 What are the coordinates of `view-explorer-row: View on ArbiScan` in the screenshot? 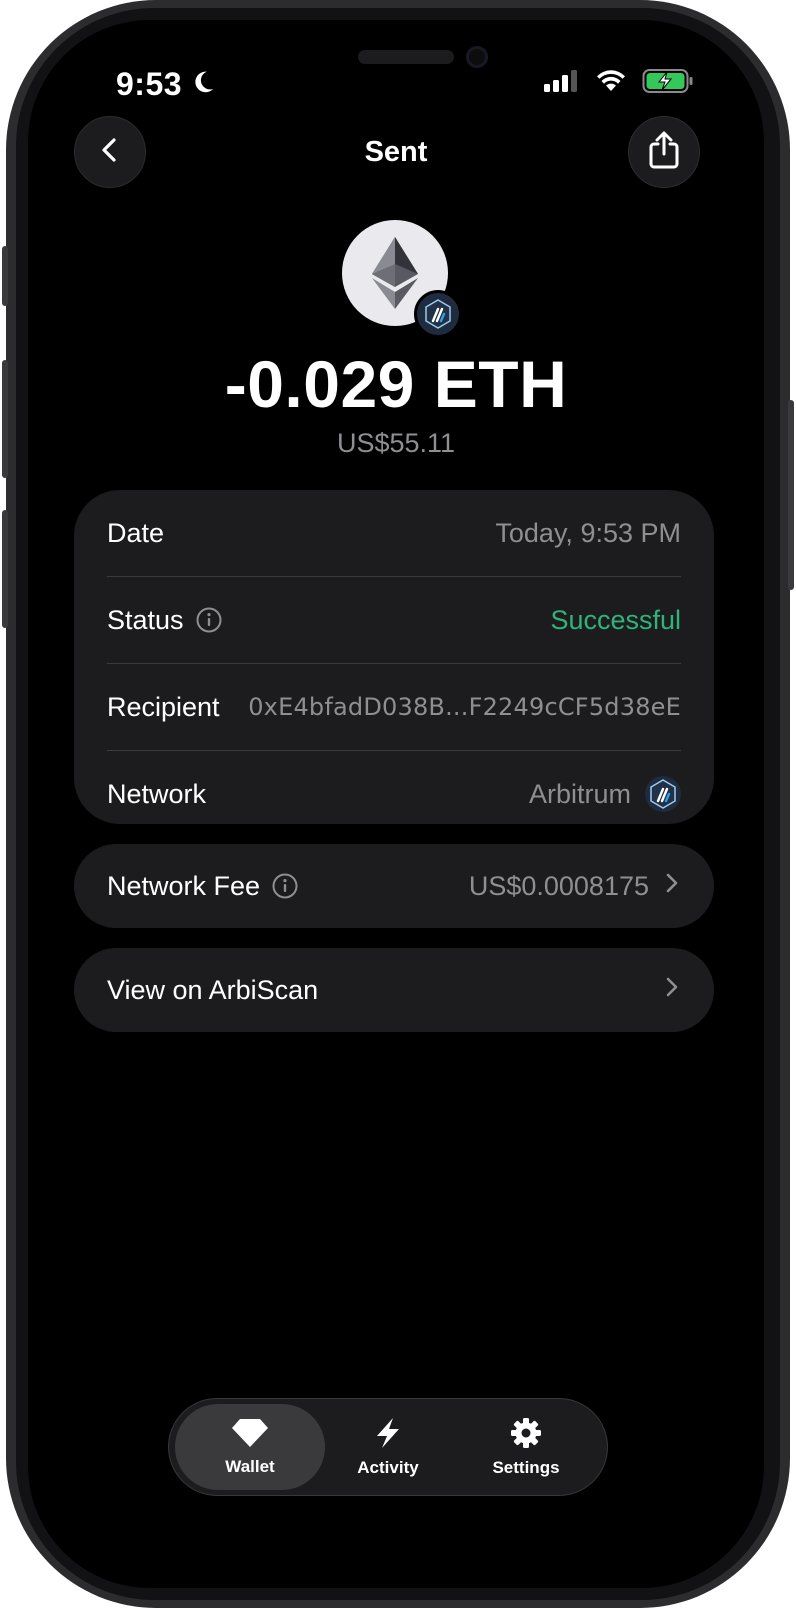 It's located at (394, 990).